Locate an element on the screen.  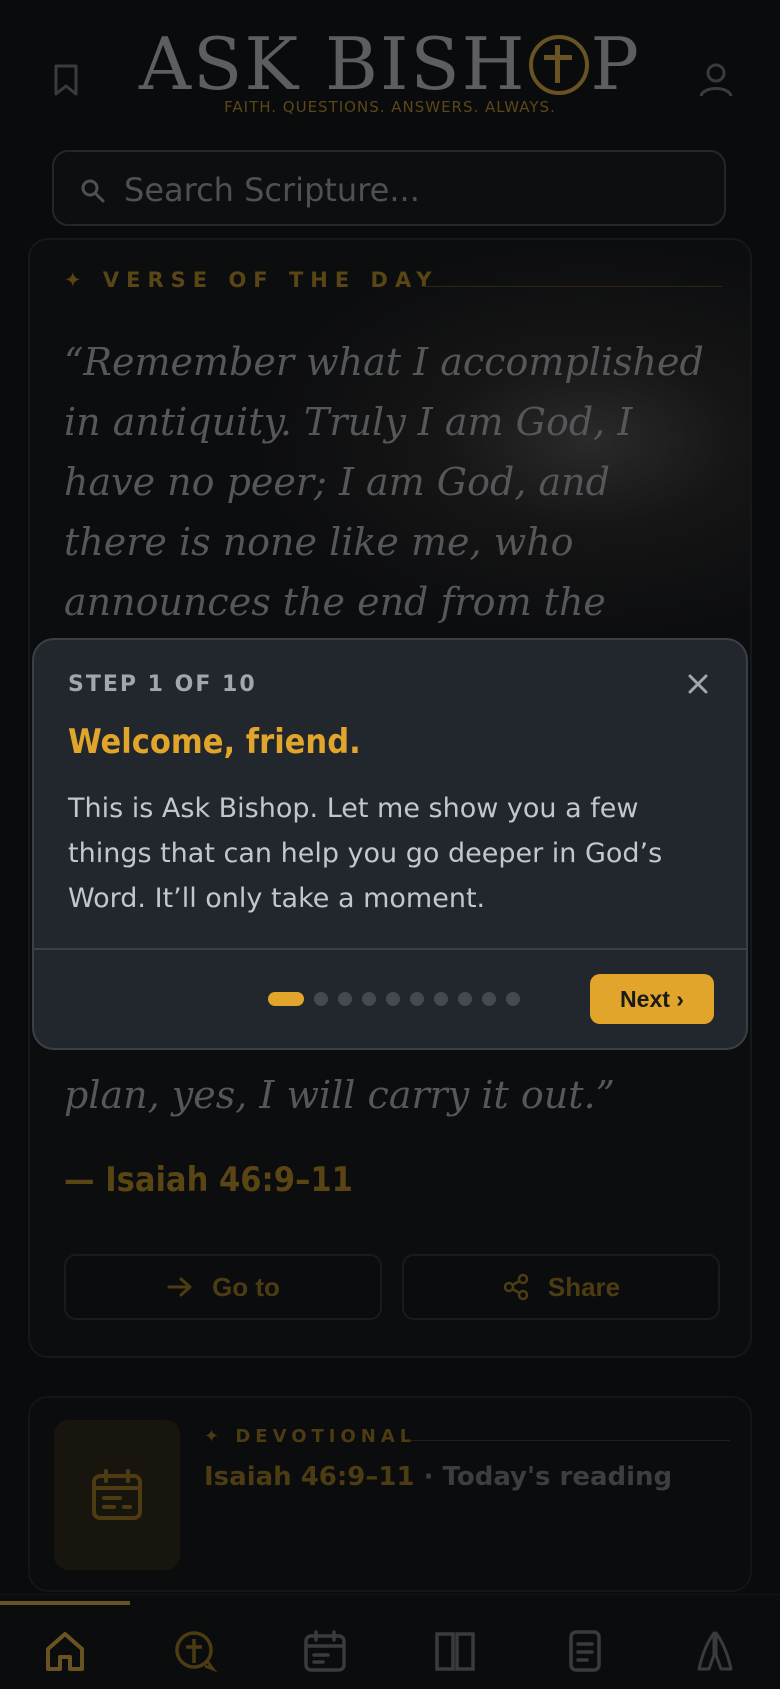
dialog-divider is located at coordinates (390, 949).